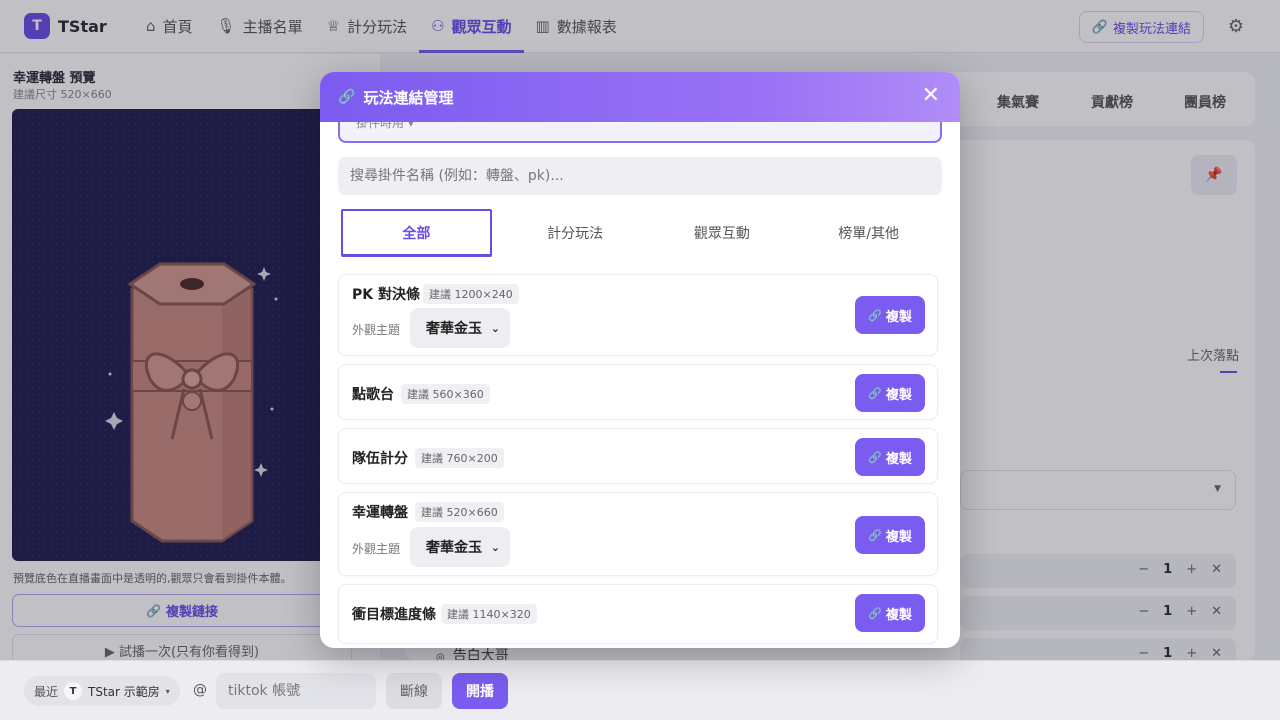 This screenshot has width=1280, height=720. What do you see at coordinates (124, 691) in the screenshot?
I see `room-name: TStar 示範房` at bounding box center [124, 691].